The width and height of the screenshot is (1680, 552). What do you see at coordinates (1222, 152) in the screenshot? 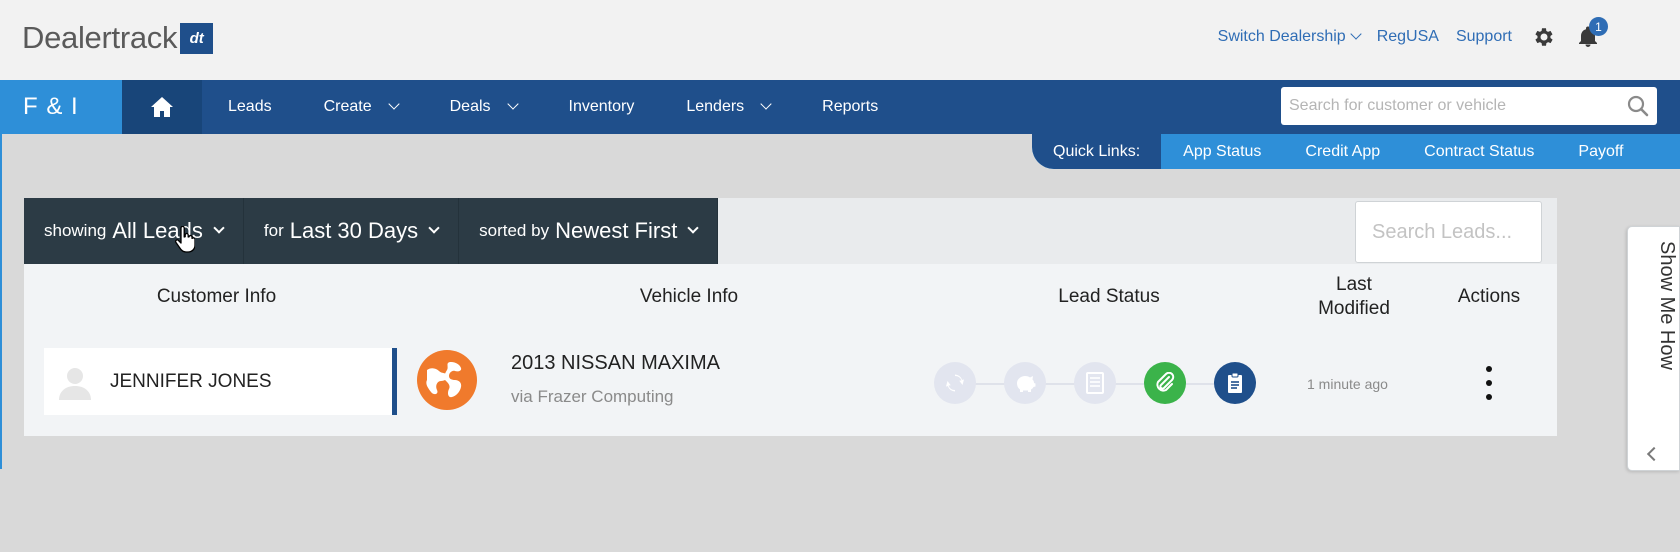
I see `quick-link-app-status: App Status` at bounding box center [1222, 152].